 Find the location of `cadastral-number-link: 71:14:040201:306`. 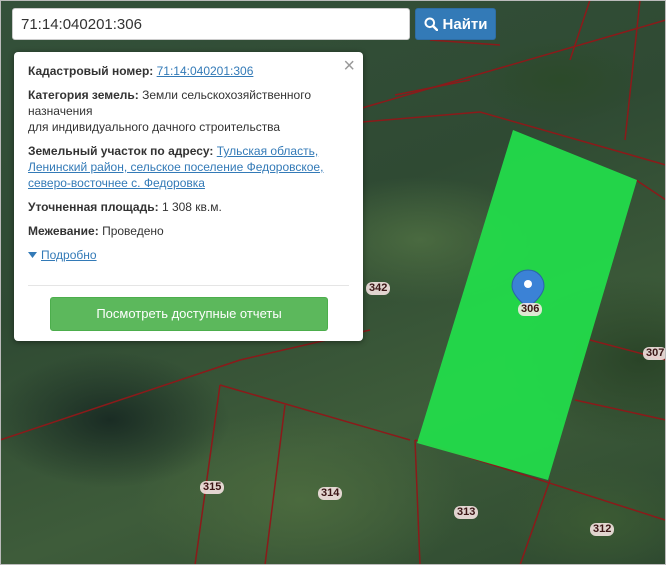

cadastral-number-link: 71:14:040201:306 is located at coordinates (205, 71).